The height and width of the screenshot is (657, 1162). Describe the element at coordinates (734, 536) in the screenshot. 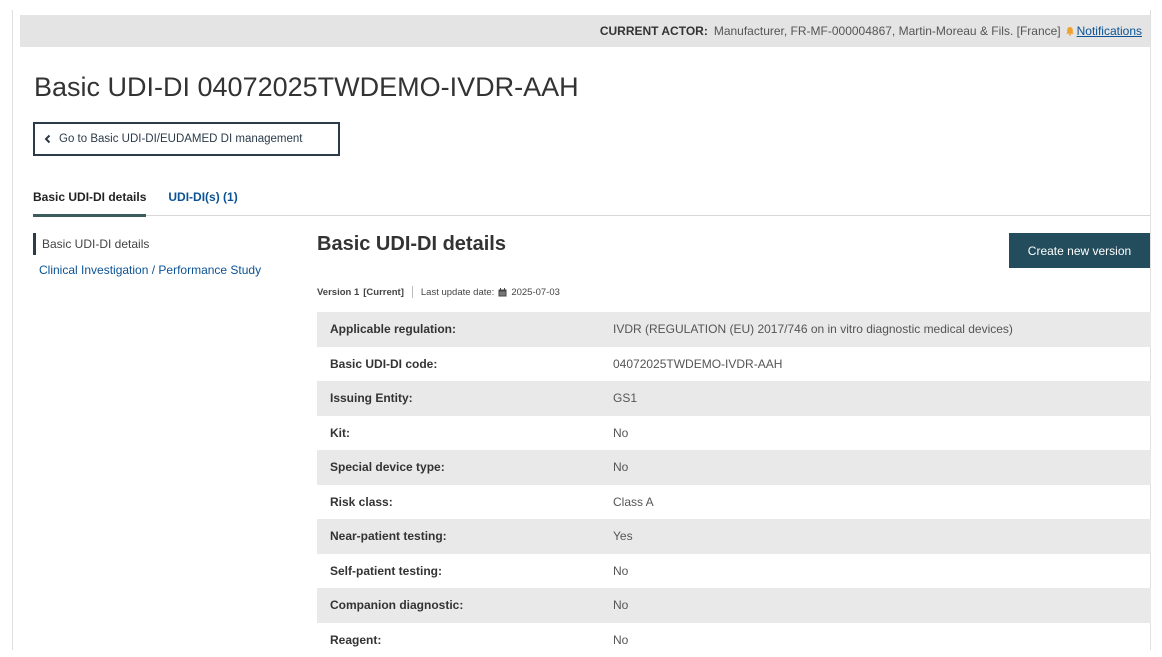

I see `detail-row-near-patient-testing: Near-patient testing: Yes` at that location.